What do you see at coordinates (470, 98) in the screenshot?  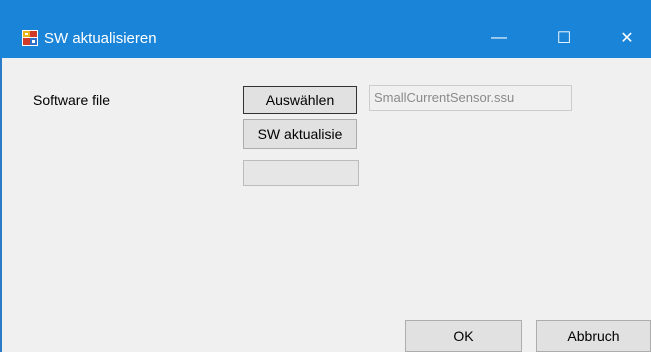 I see `file-path-field: SmallCurrentSensor.ssu` at bounding box center [470, 98].